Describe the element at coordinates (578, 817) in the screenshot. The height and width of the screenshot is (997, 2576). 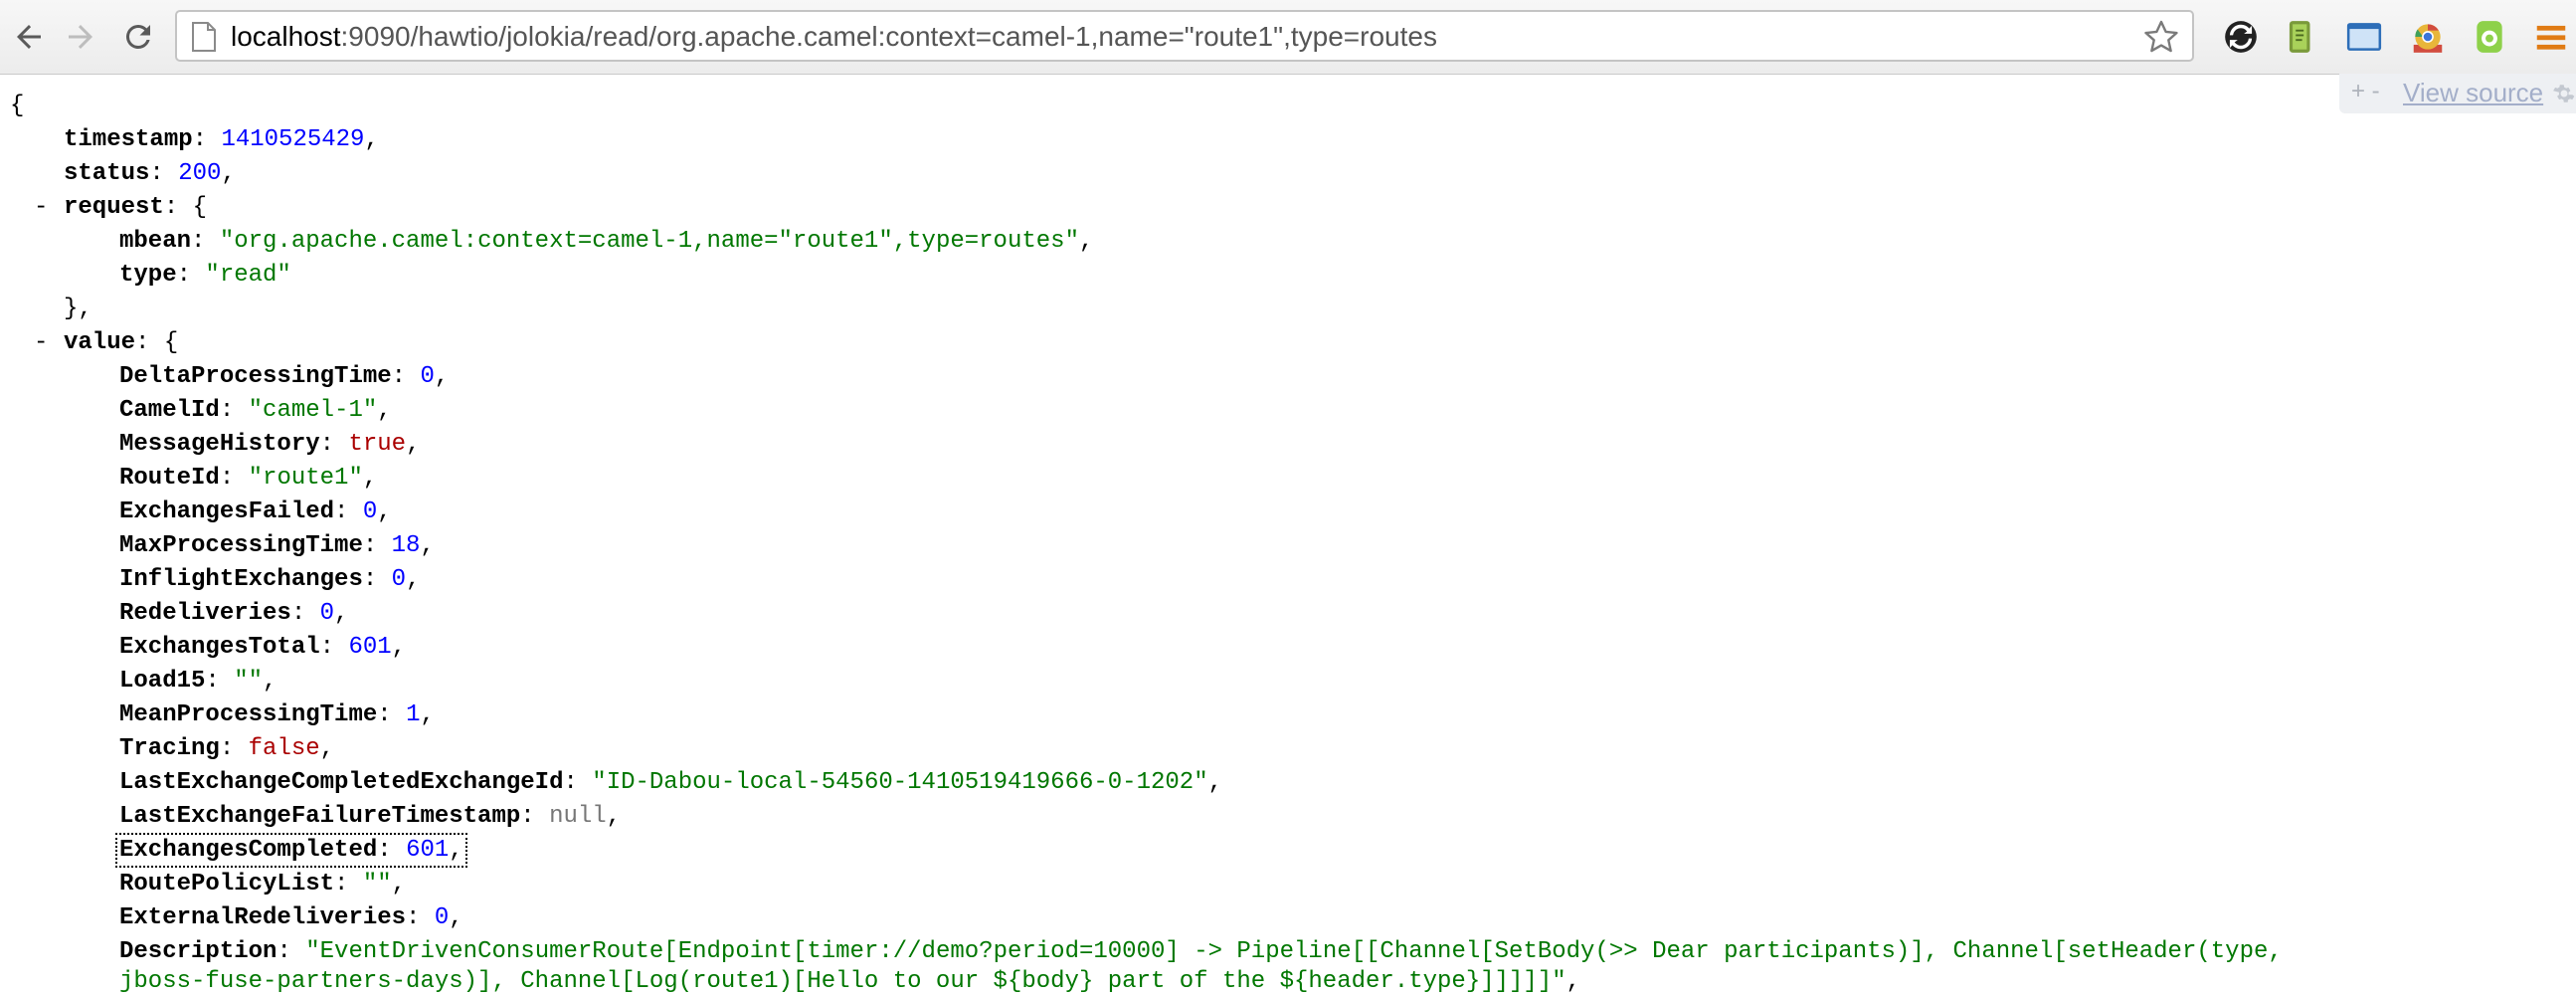
I see `json-value: null` at that location.